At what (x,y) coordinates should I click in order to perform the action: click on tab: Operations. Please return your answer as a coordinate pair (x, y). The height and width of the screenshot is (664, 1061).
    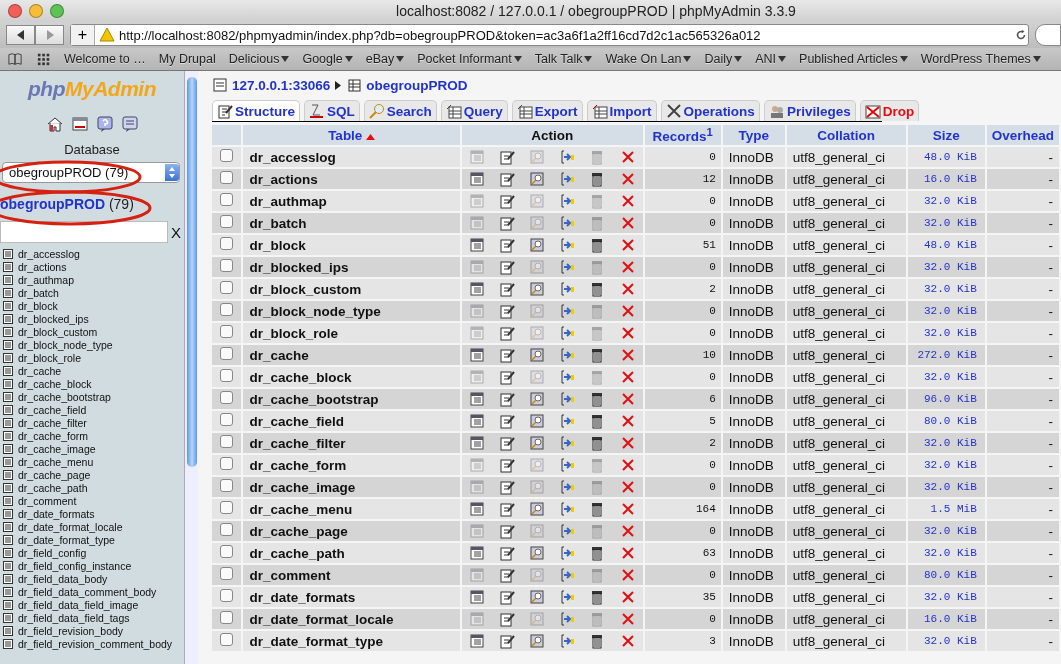
    Looking at the image, I should click on (710, 110).